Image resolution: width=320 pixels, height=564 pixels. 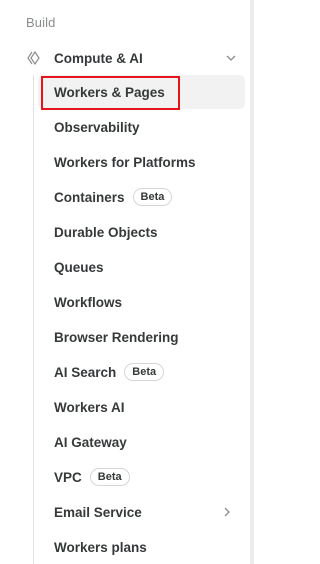 I want to click on sidebar-item-workflows: Workflows, so click(x=141, y=302).